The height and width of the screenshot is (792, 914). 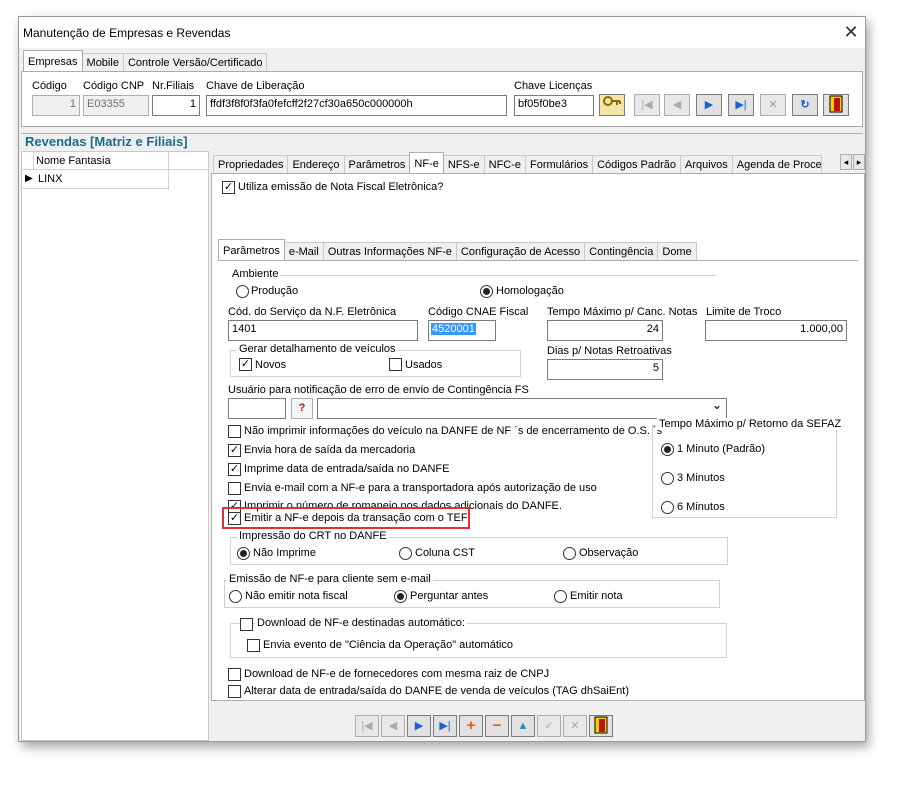 What do you see at coordinates (95, 180) in the screenshot?
I see `table-row: ▶ LINX` at bounding box center [95, 180].